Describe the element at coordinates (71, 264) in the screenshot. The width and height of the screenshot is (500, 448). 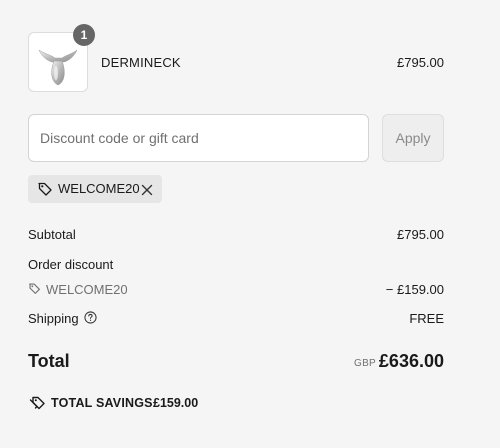
I see `order-discount-label: Order discount` at that location.